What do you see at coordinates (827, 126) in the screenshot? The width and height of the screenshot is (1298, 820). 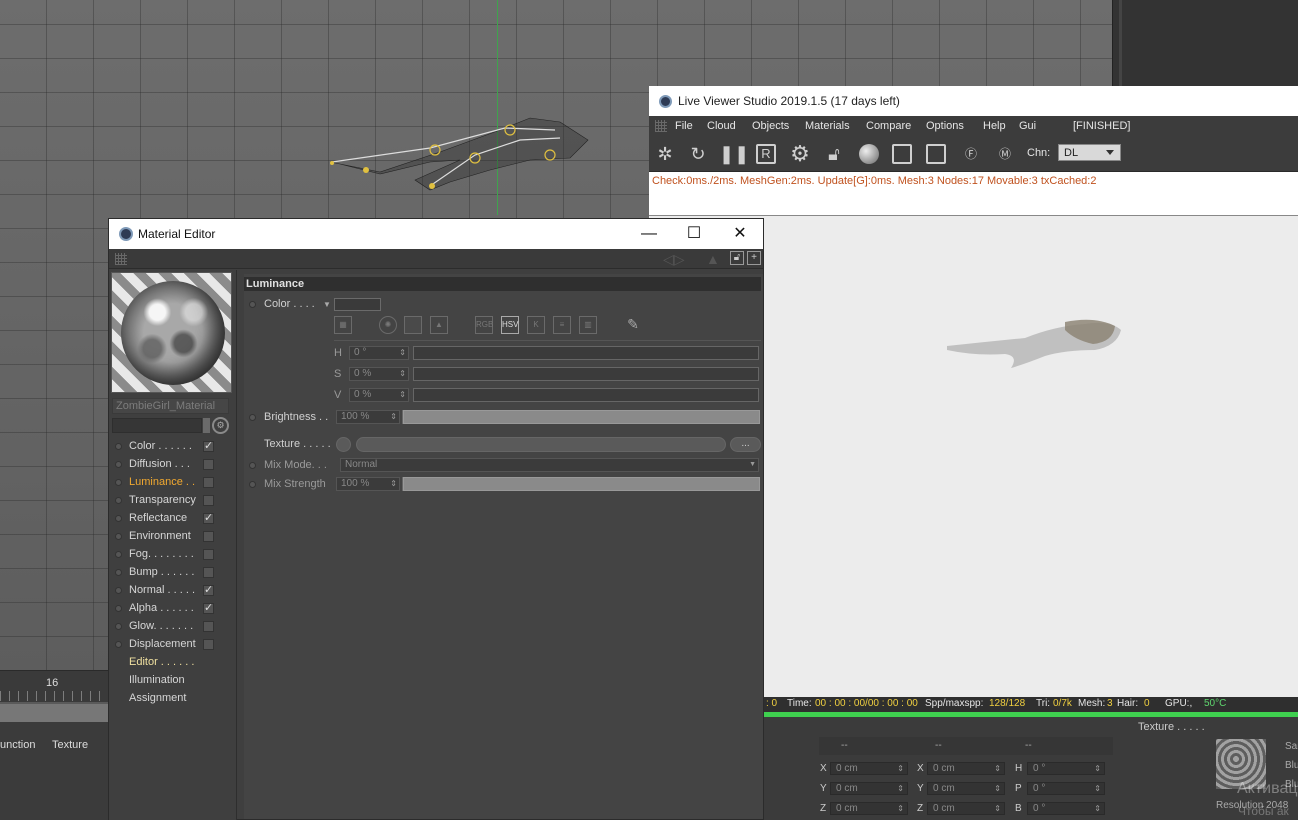 I see `menu-materials: Materials` at bounding box center [827, 126].